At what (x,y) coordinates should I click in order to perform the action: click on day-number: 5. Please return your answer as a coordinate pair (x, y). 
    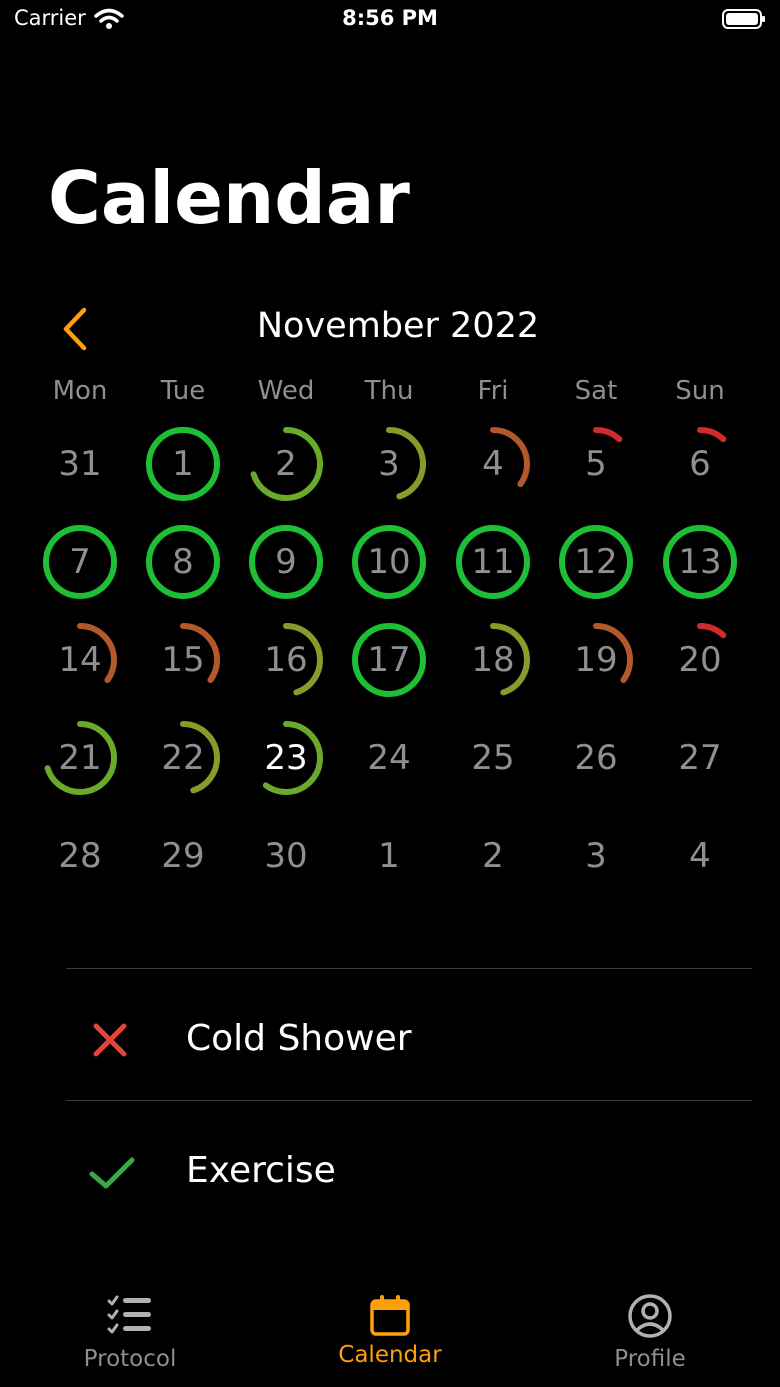
    Looking at the image, I should click on (596, 464).